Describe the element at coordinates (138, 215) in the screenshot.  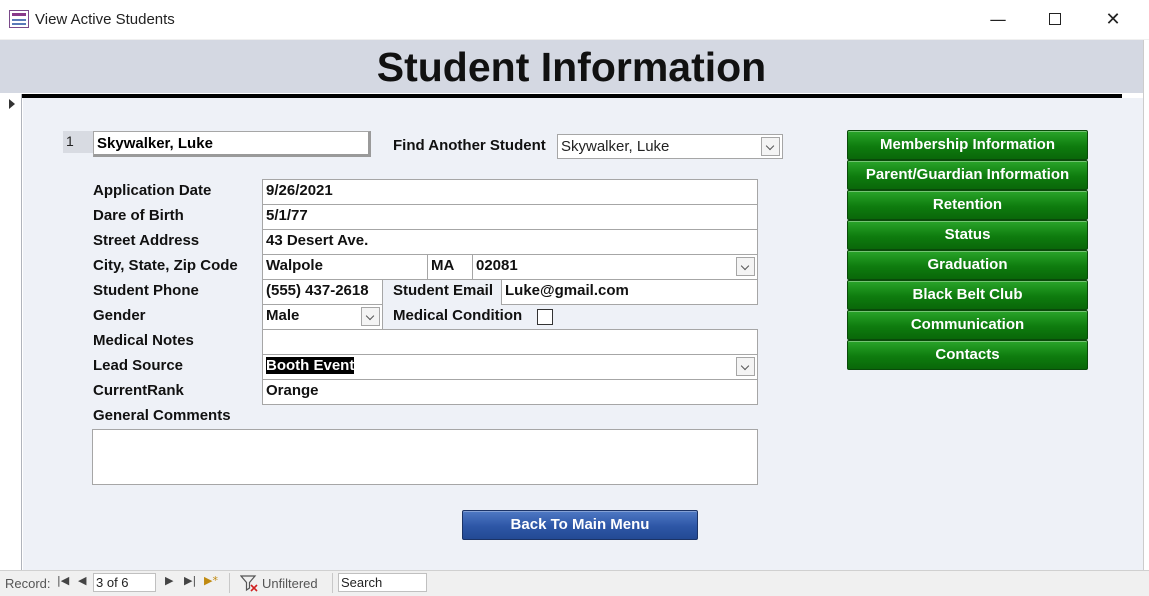
I see `date-of-birth-label: Dare of Birth` at that location.